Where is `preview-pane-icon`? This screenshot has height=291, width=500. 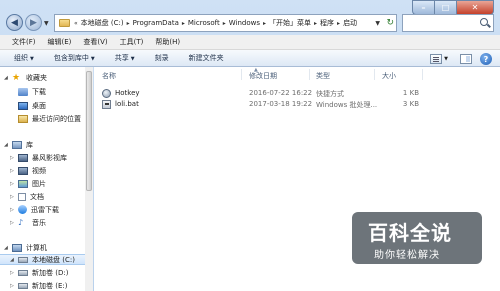
preview-pane-icon is located at coordinates (466, 59).